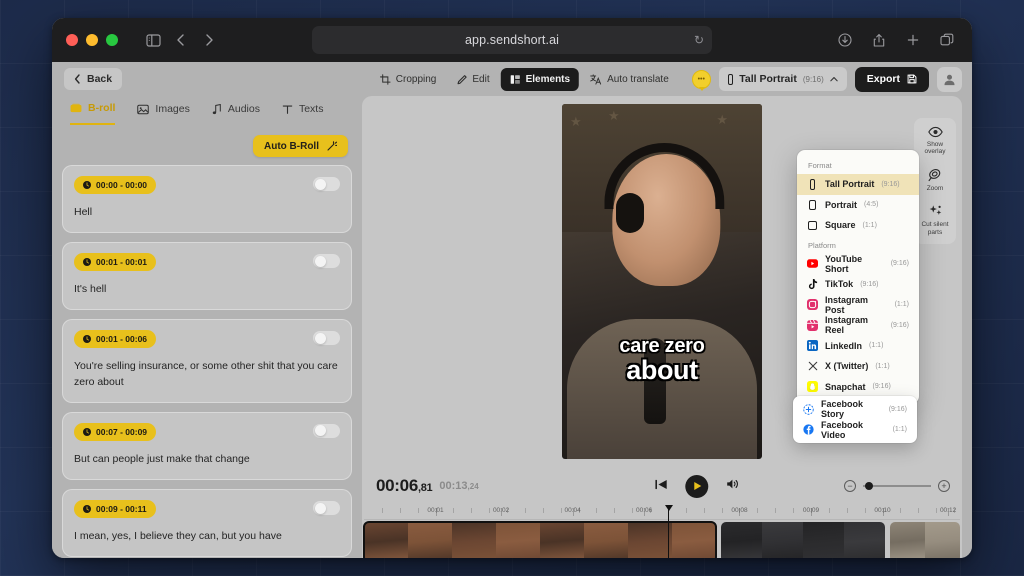 This screenshot has width=1024, height=576. Describe the element at coordinates (540, 79) in the screenshot. I see `tab-elements: Elements` at that location.